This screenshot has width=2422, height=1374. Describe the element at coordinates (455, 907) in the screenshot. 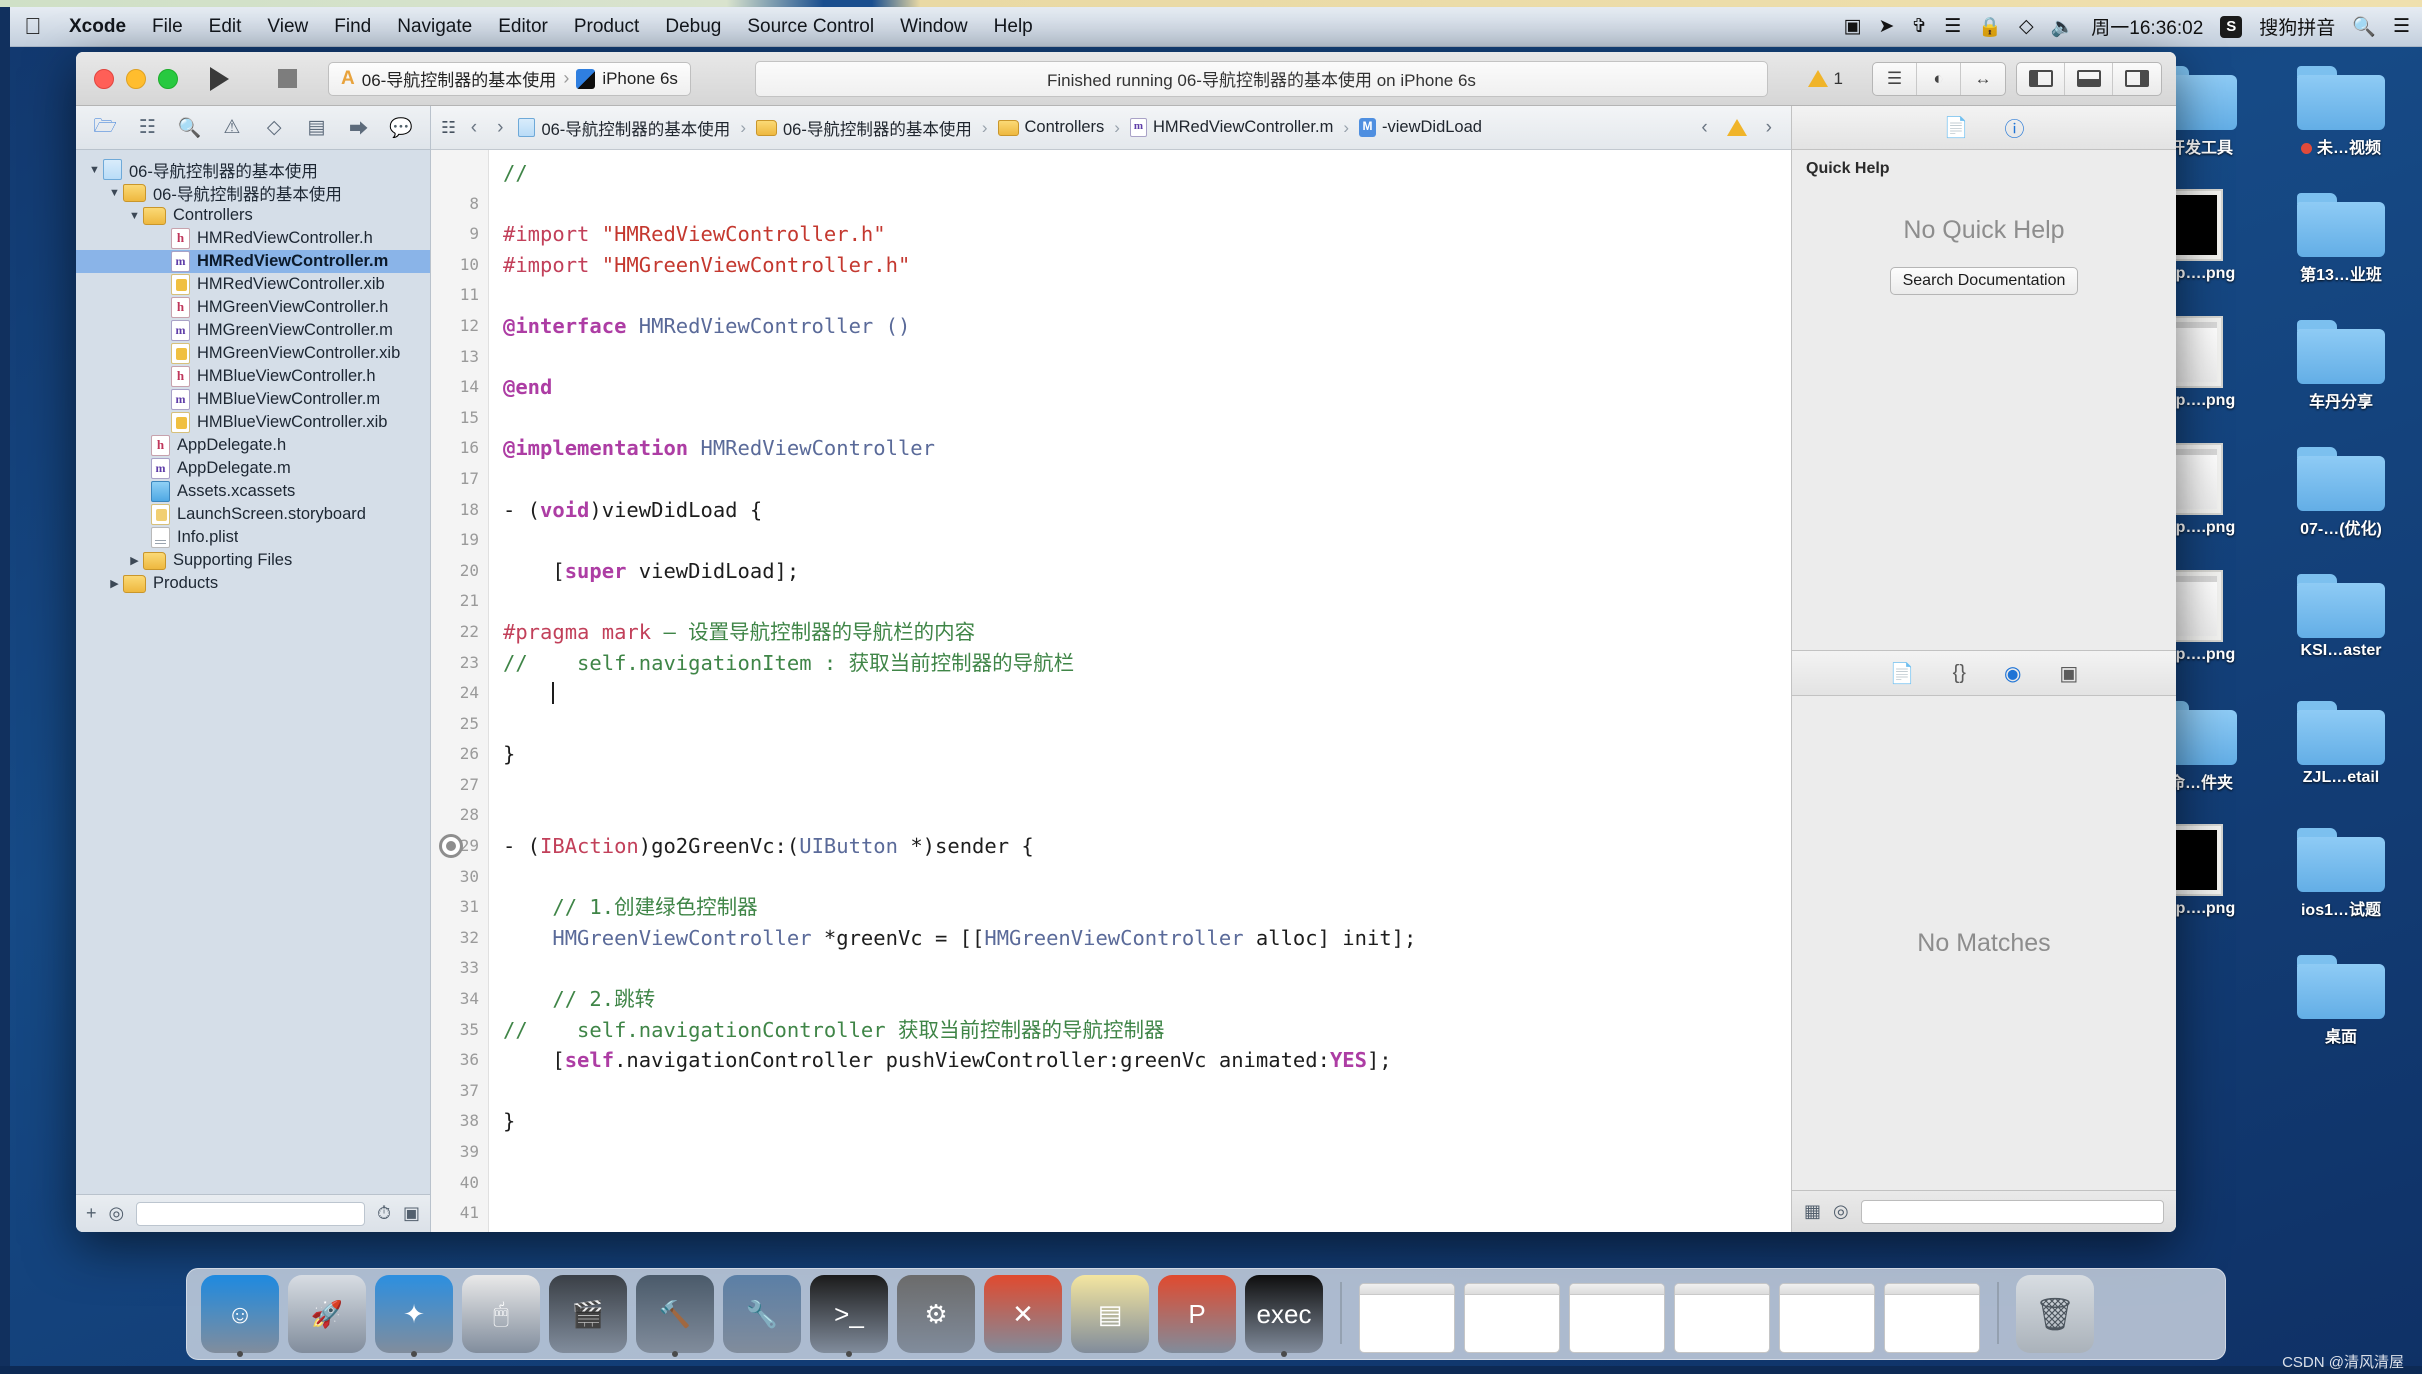

I see `line-number: 31` at that location.